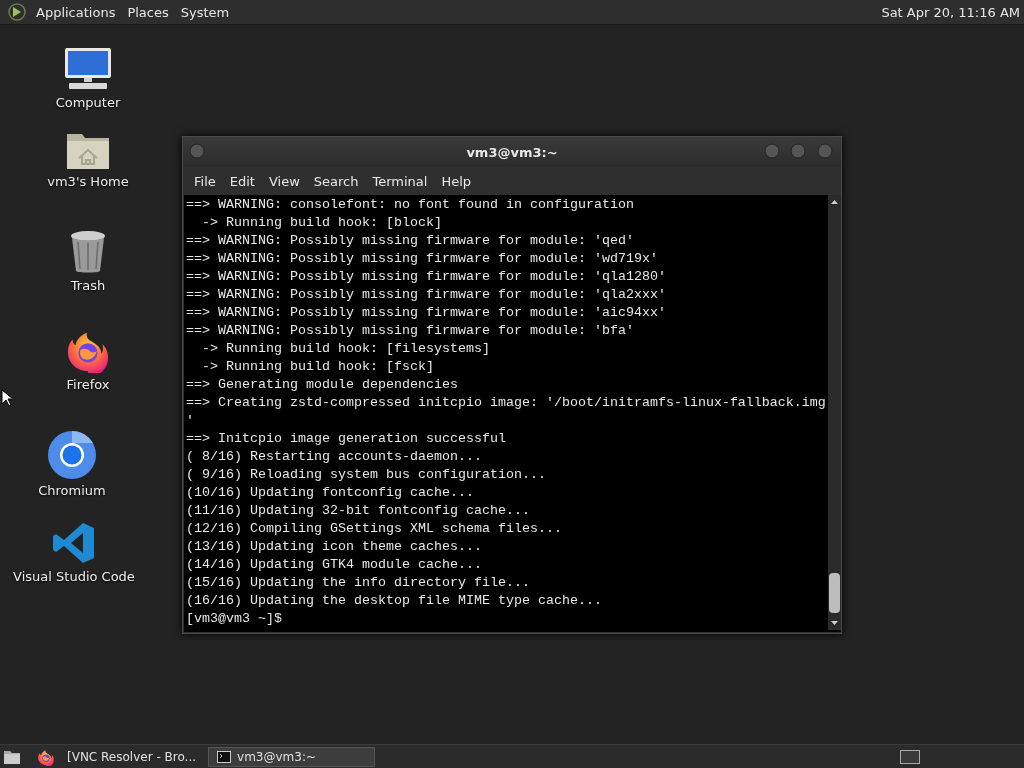 Image resolution: width=1024 pixels, height=768 pixels. I want to click on clock: Sat Apr 20, 11:16 AM, so click(952, 12).